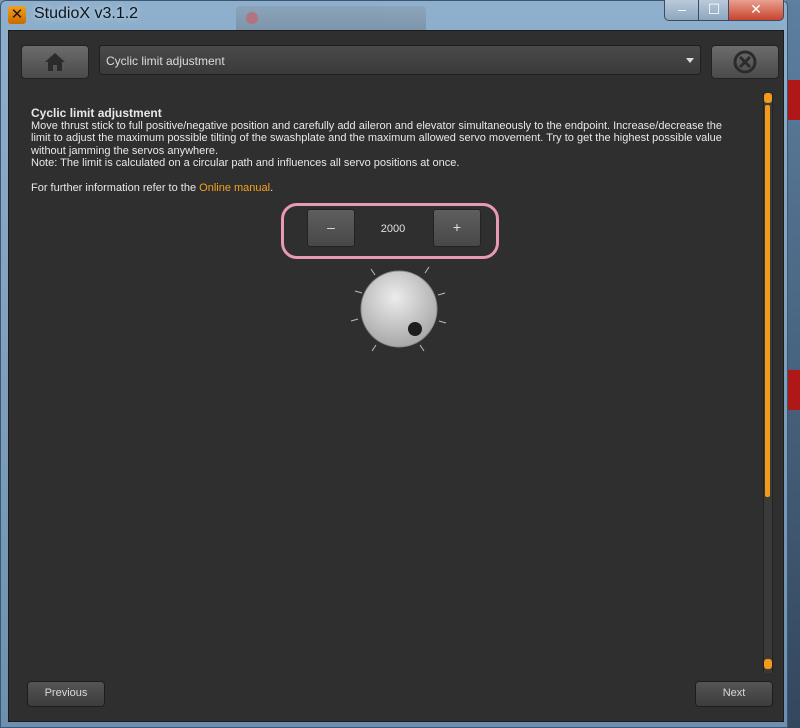 This screenshot has width=800, height=728. I want to click on home-button, so click(55, 62).